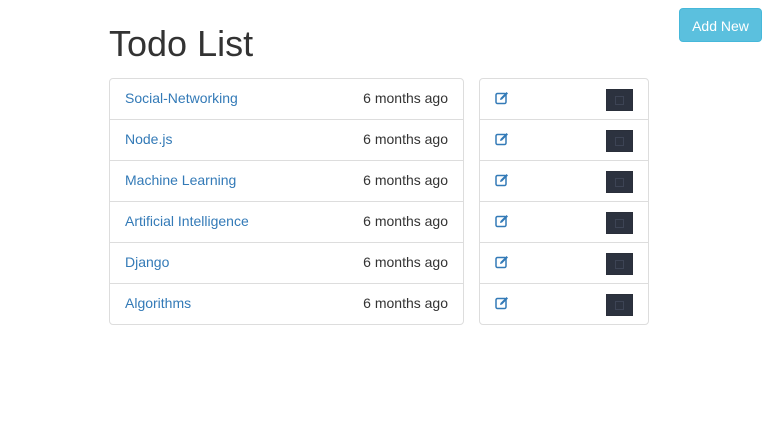  I want to click on todo-title-link: Machine Learning, so click(180, 180).